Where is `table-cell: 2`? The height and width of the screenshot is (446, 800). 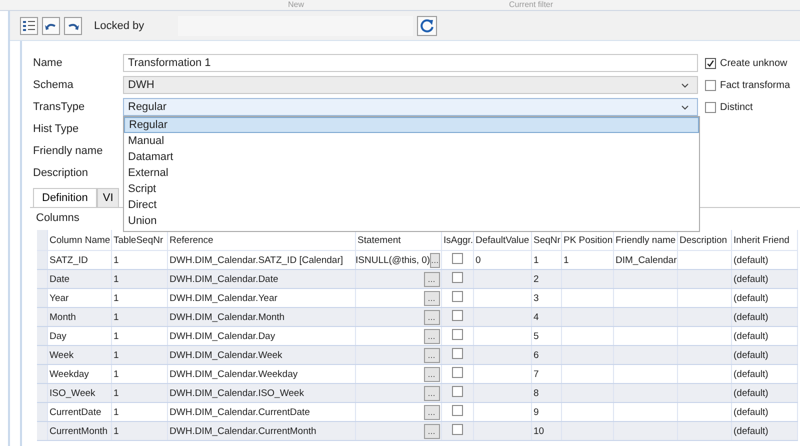 table-cell: 2 is located at coordinates (536, 279).